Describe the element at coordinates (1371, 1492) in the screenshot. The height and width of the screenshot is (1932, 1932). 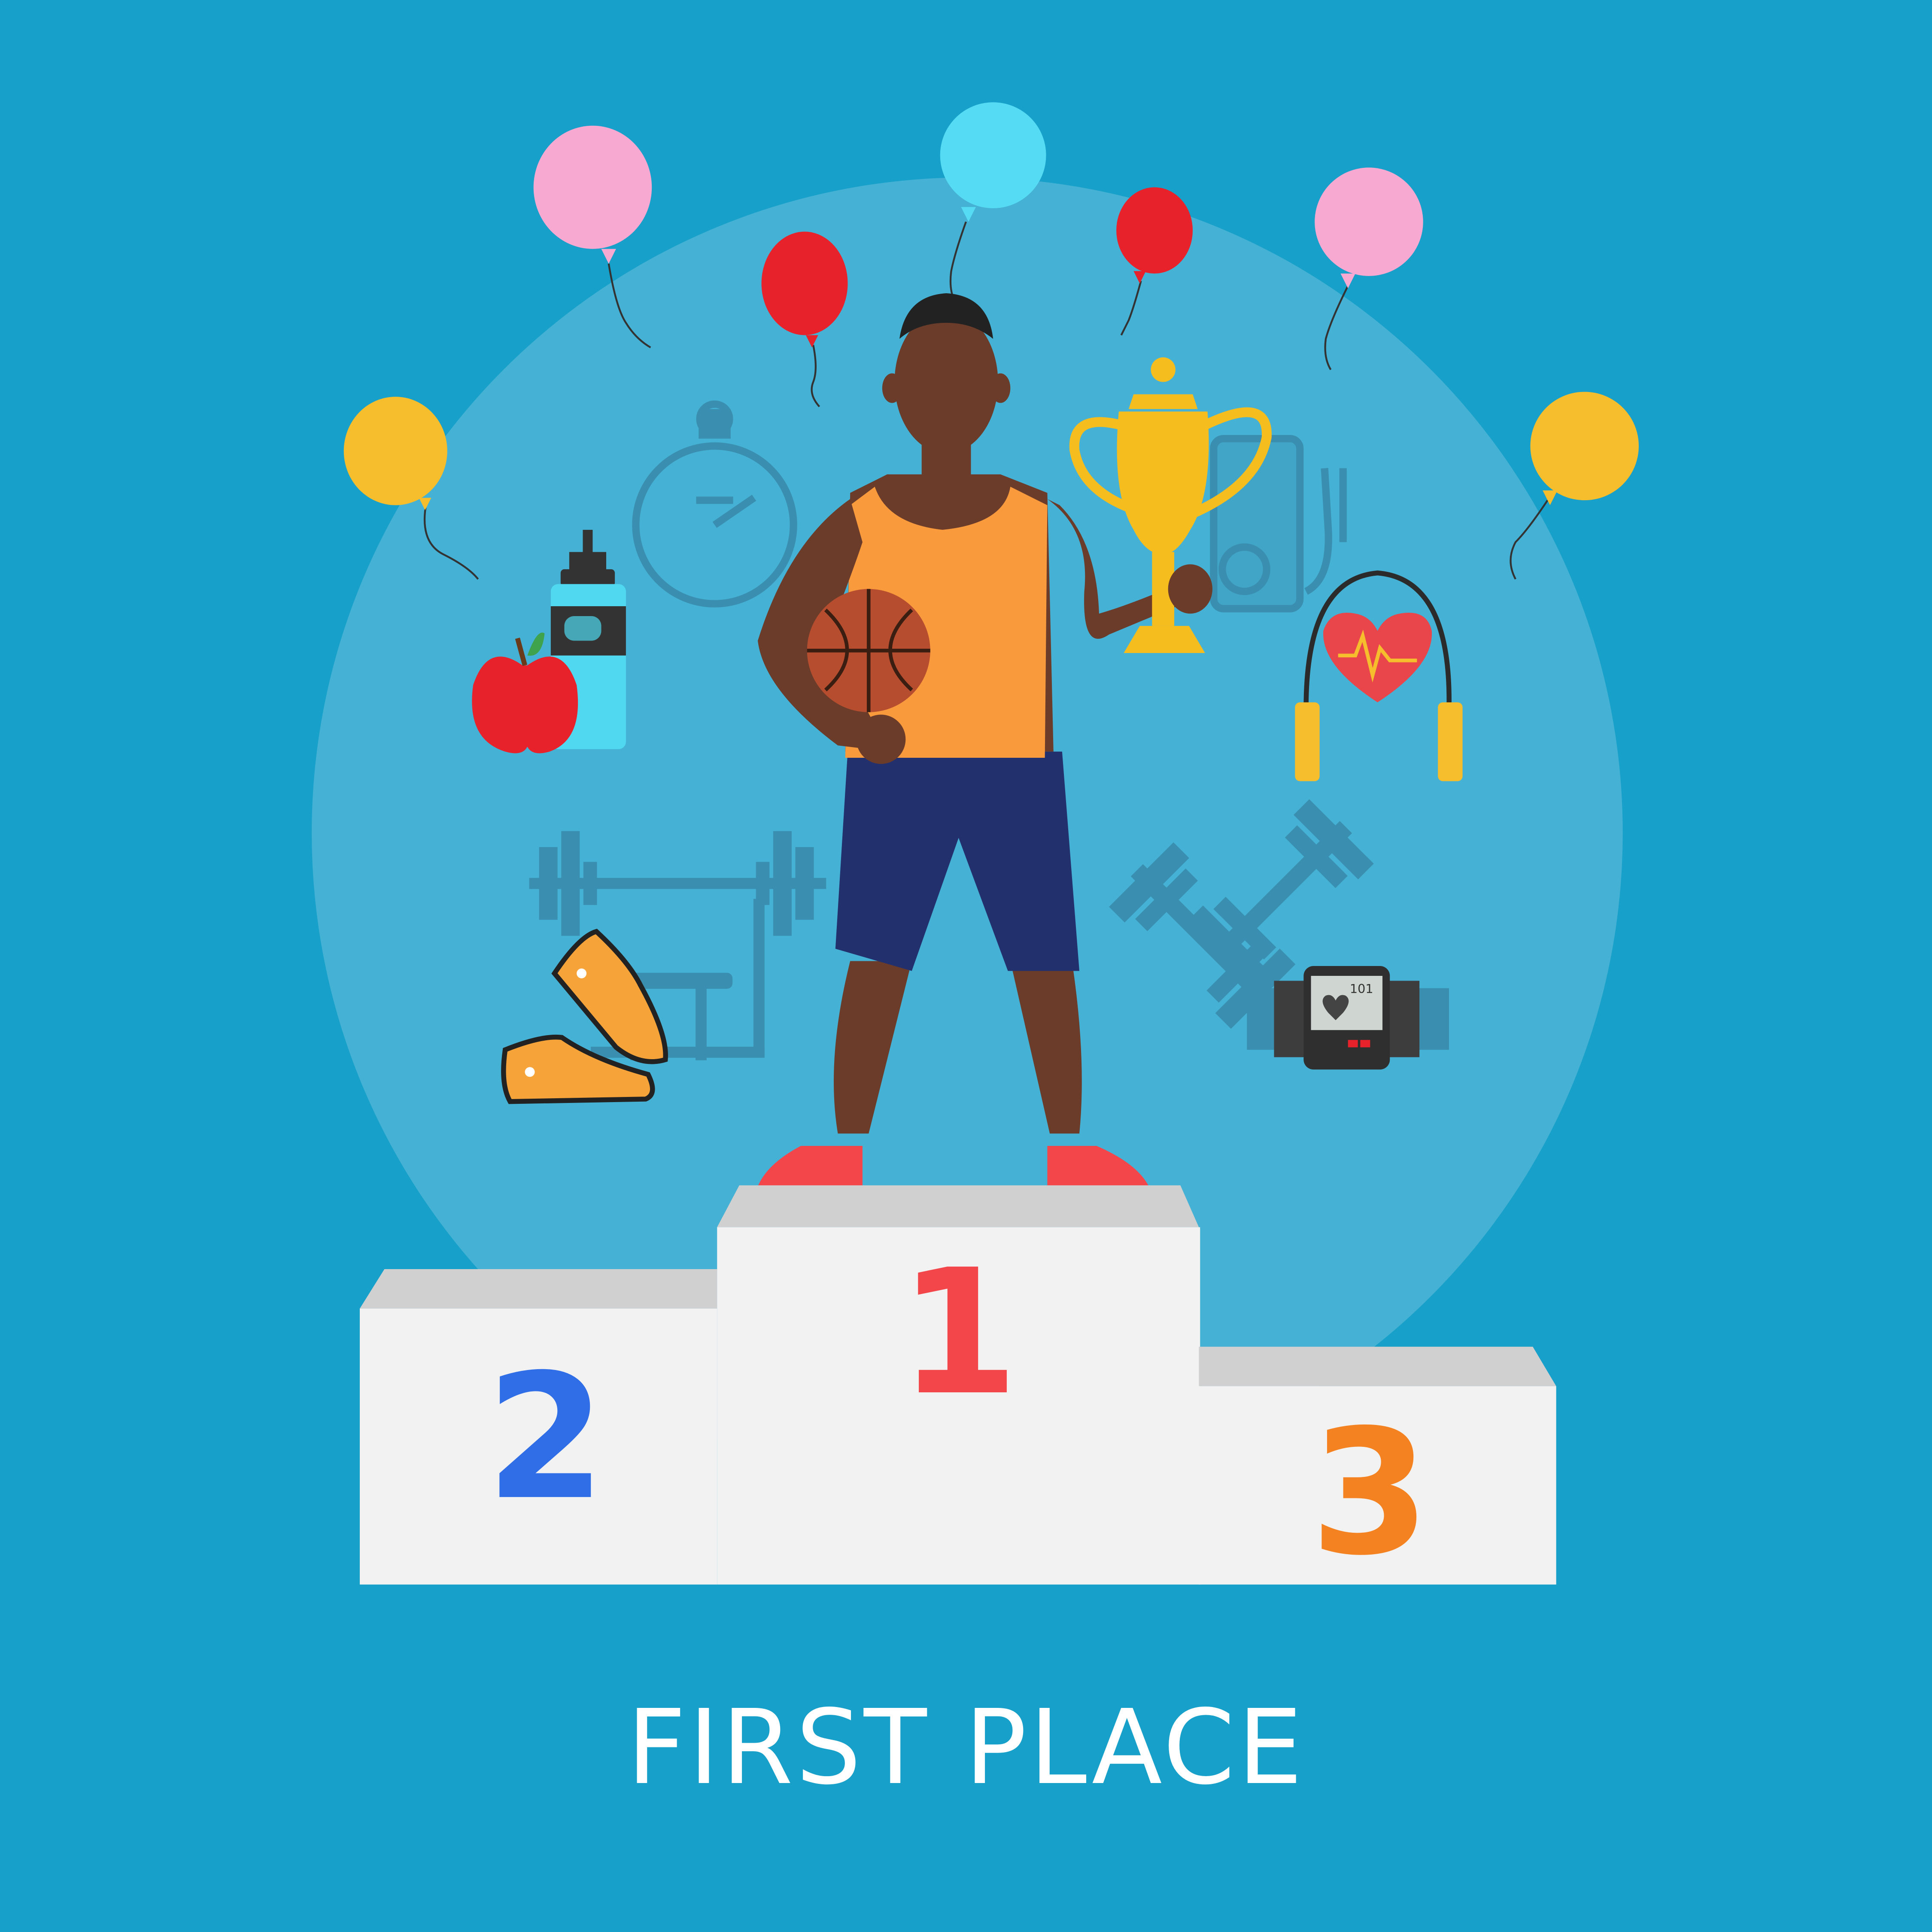
I see `podium-number-third: 3` at that location.